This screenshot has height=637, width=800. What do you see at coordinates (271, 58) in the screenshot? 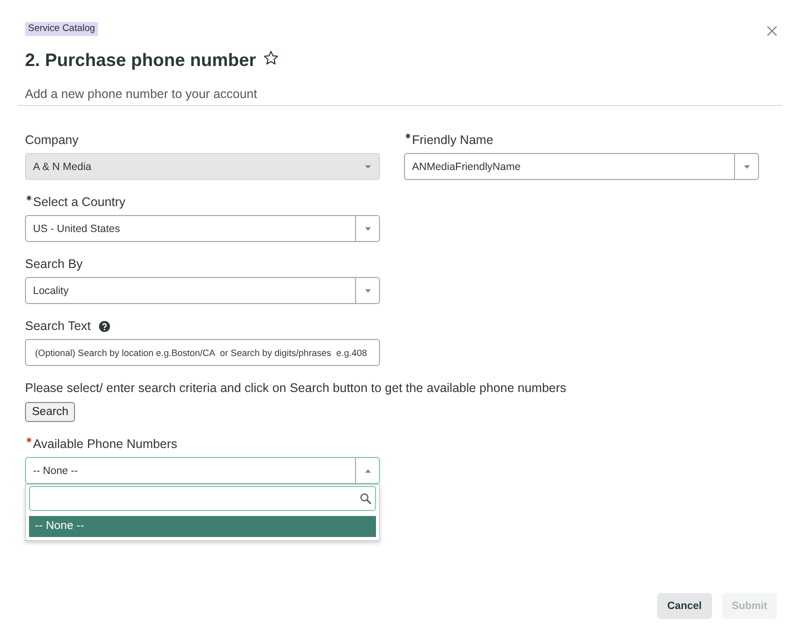
I see `star-icon` at bounding box center [271, 58].